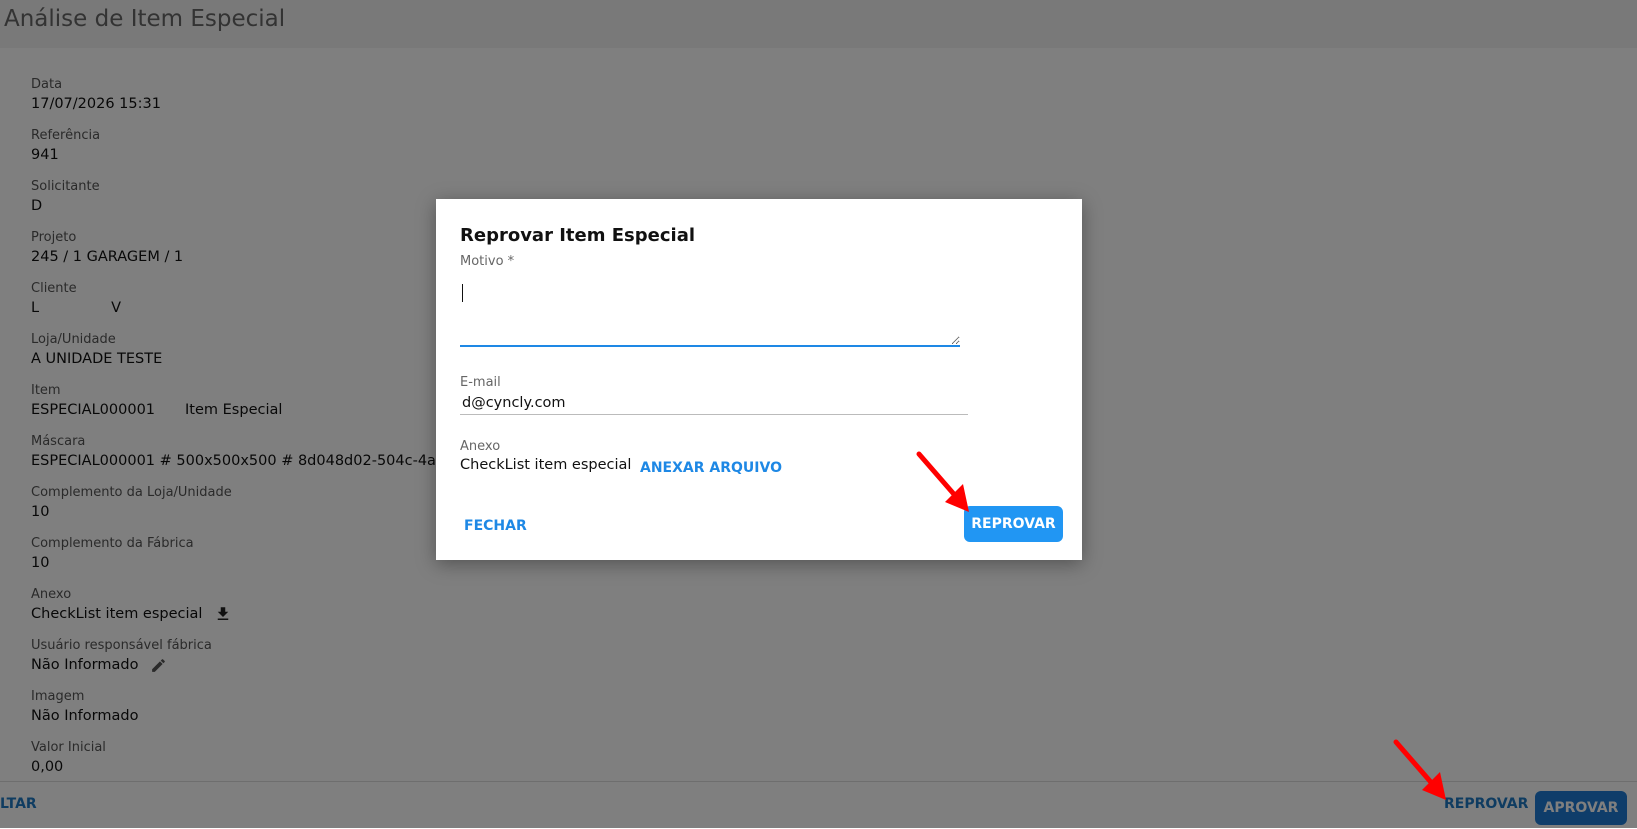  What do you see at coordinates (462, 293) in the screenshot?
I see `text-cursor` at bounding box center [462, 293].